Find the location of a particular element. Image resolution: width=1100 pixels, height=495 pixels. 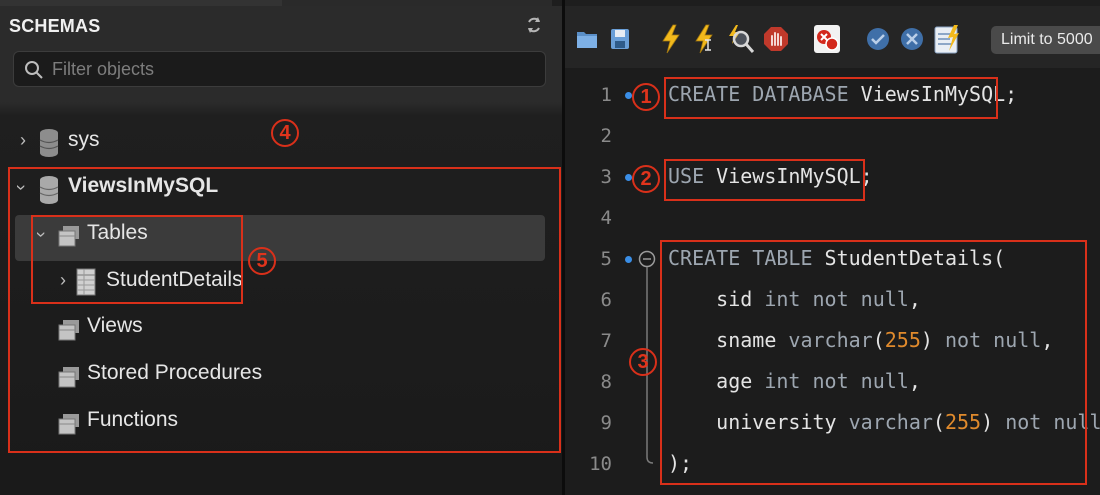

refresh-icon is located at coordinates (534, 25).